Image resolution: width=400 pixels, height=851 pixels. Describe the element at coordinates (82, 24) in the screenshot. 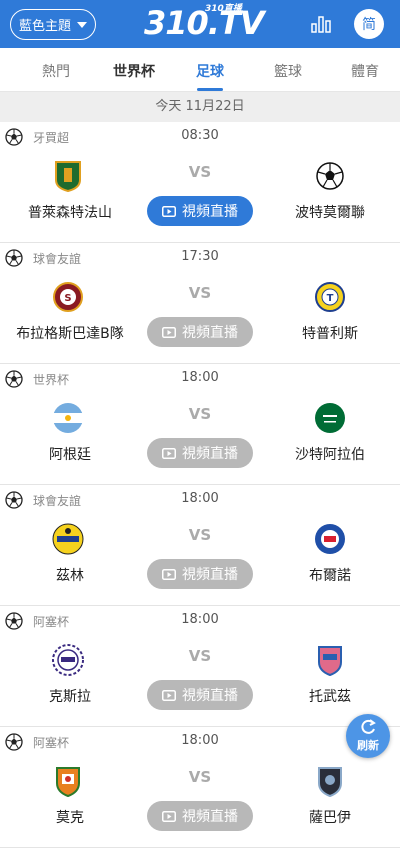

I see `chevron-down-icon` at that location.